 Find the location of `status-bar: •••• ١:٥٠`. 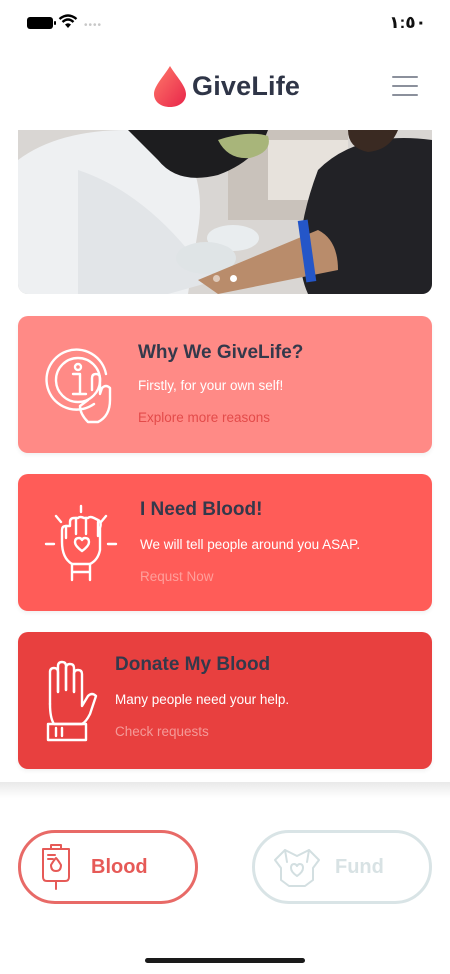

status-bar: •••• ١:٥٠ is located at coordinates (225, 24).